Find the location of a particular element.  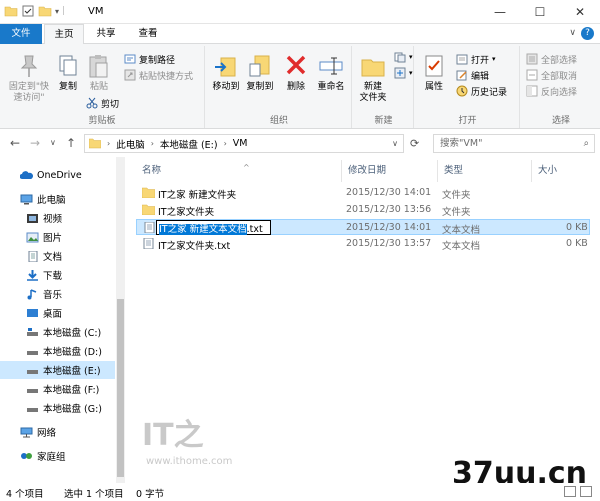

nav-item-pictures: 图片 is located at coordinates (57, 237).